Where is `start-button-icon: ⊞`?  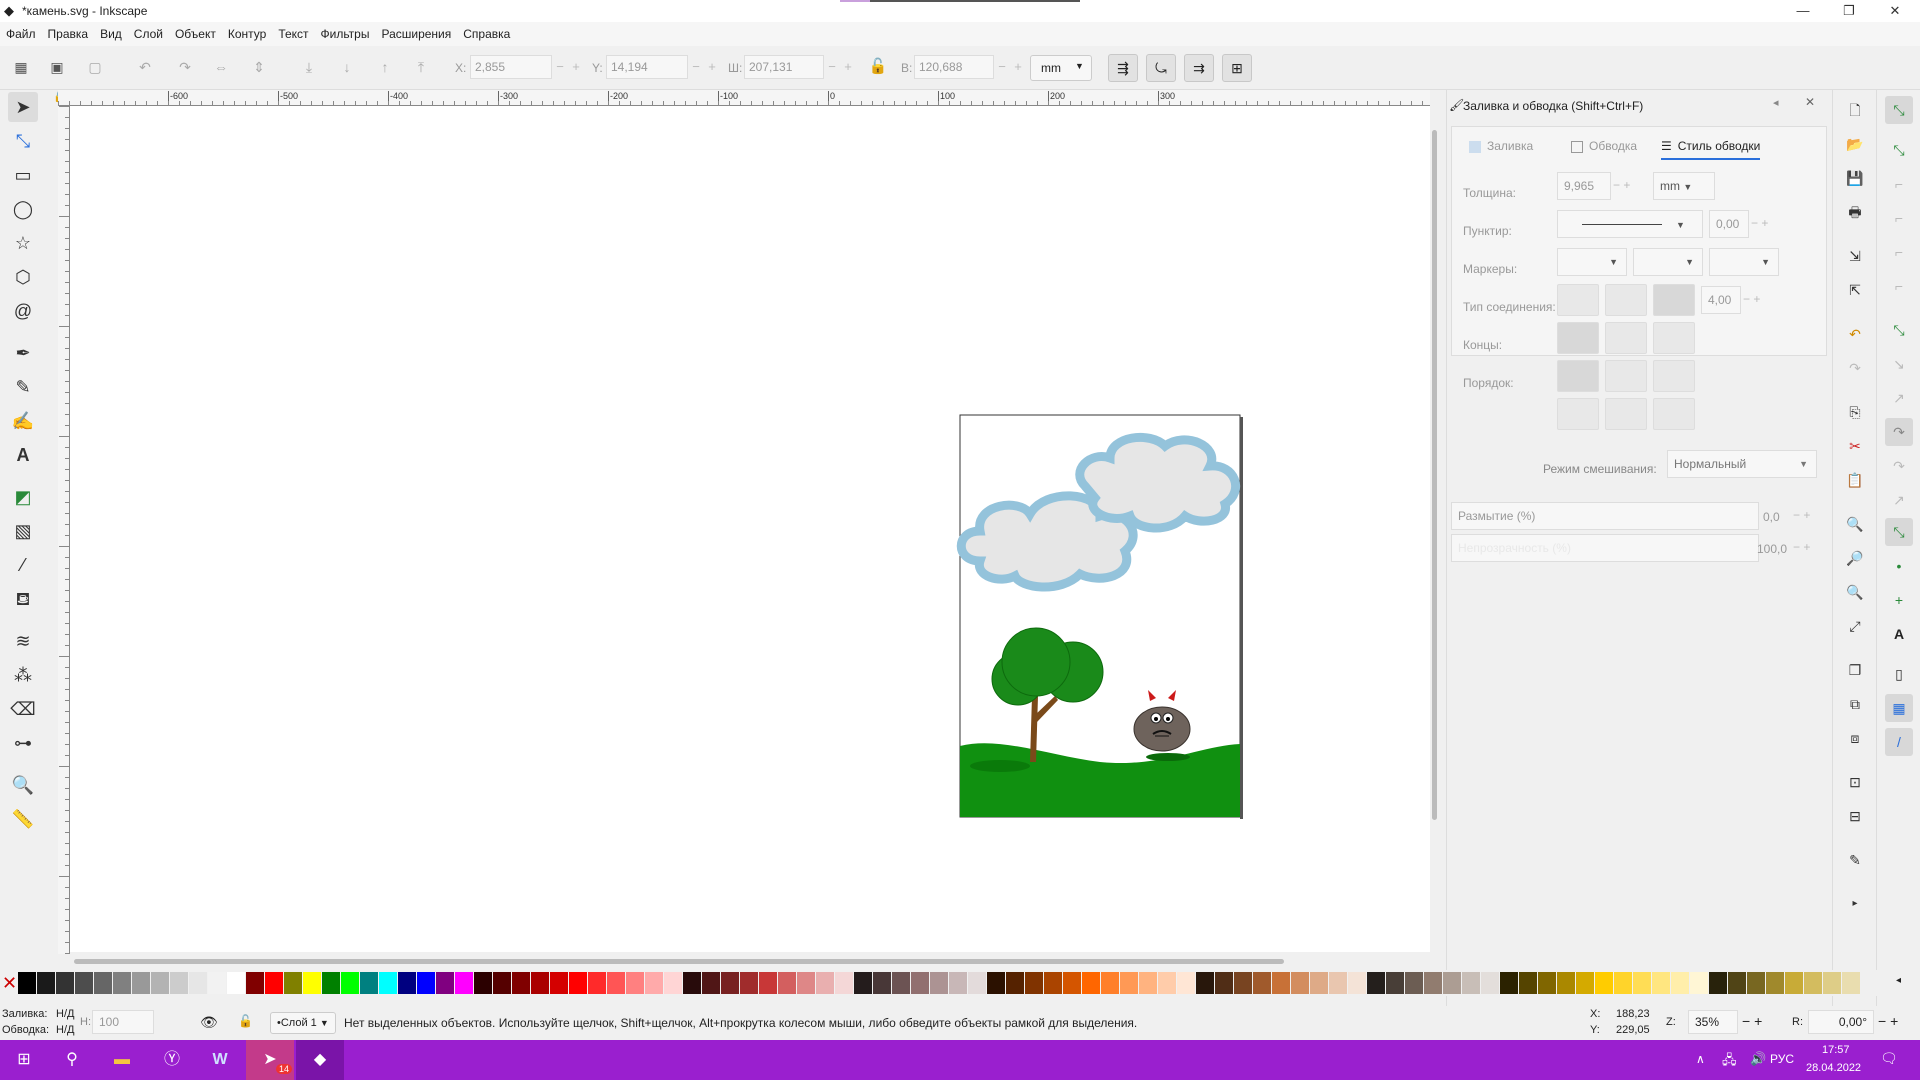
start-button-icon: ⊞ is located at coordinates (24, 1060).